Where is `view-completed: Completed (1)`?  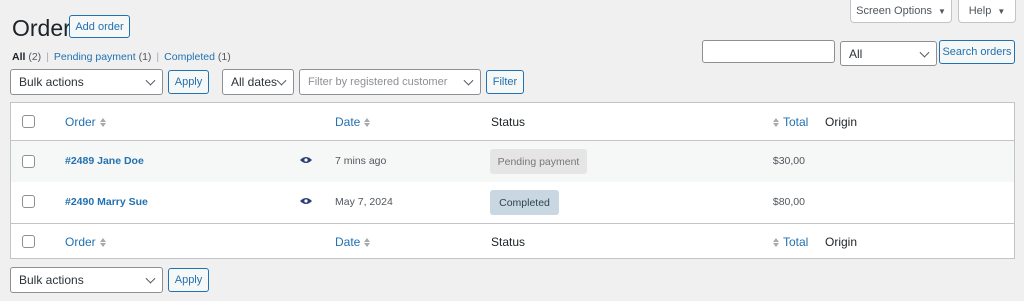 view-completed: Completed (1) is located at coordinates (197, 57).